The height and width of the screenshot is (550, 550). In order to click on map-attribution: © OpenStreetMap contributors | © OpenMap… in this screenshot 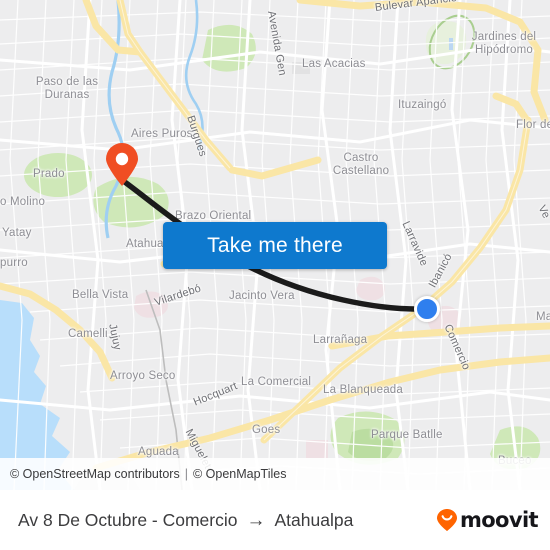, I will do `click(275, 474)`.